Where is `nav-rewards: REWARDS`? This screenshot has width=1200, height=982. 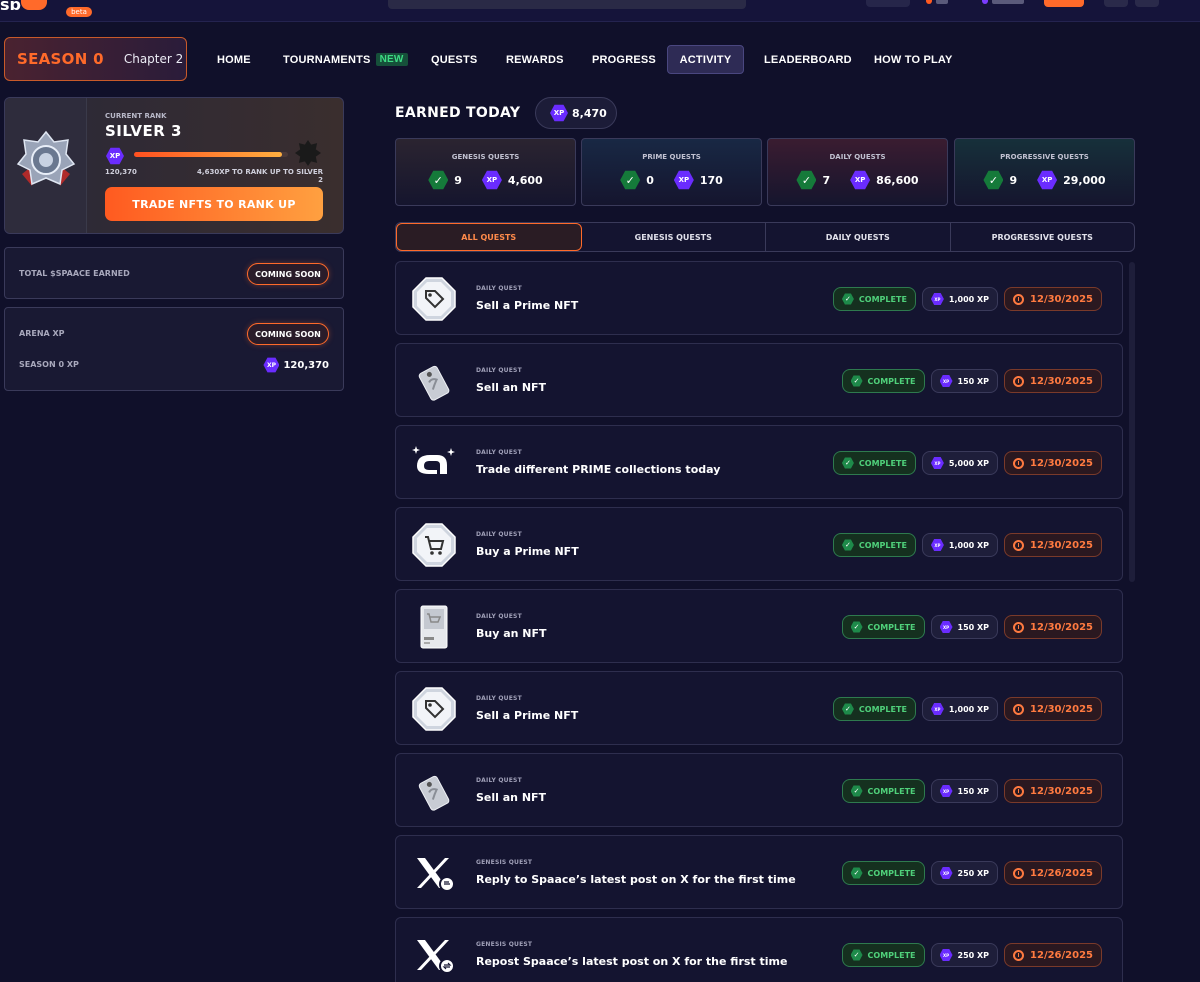 nav-rewards: REWARDS is located at coordinates (535, 59).